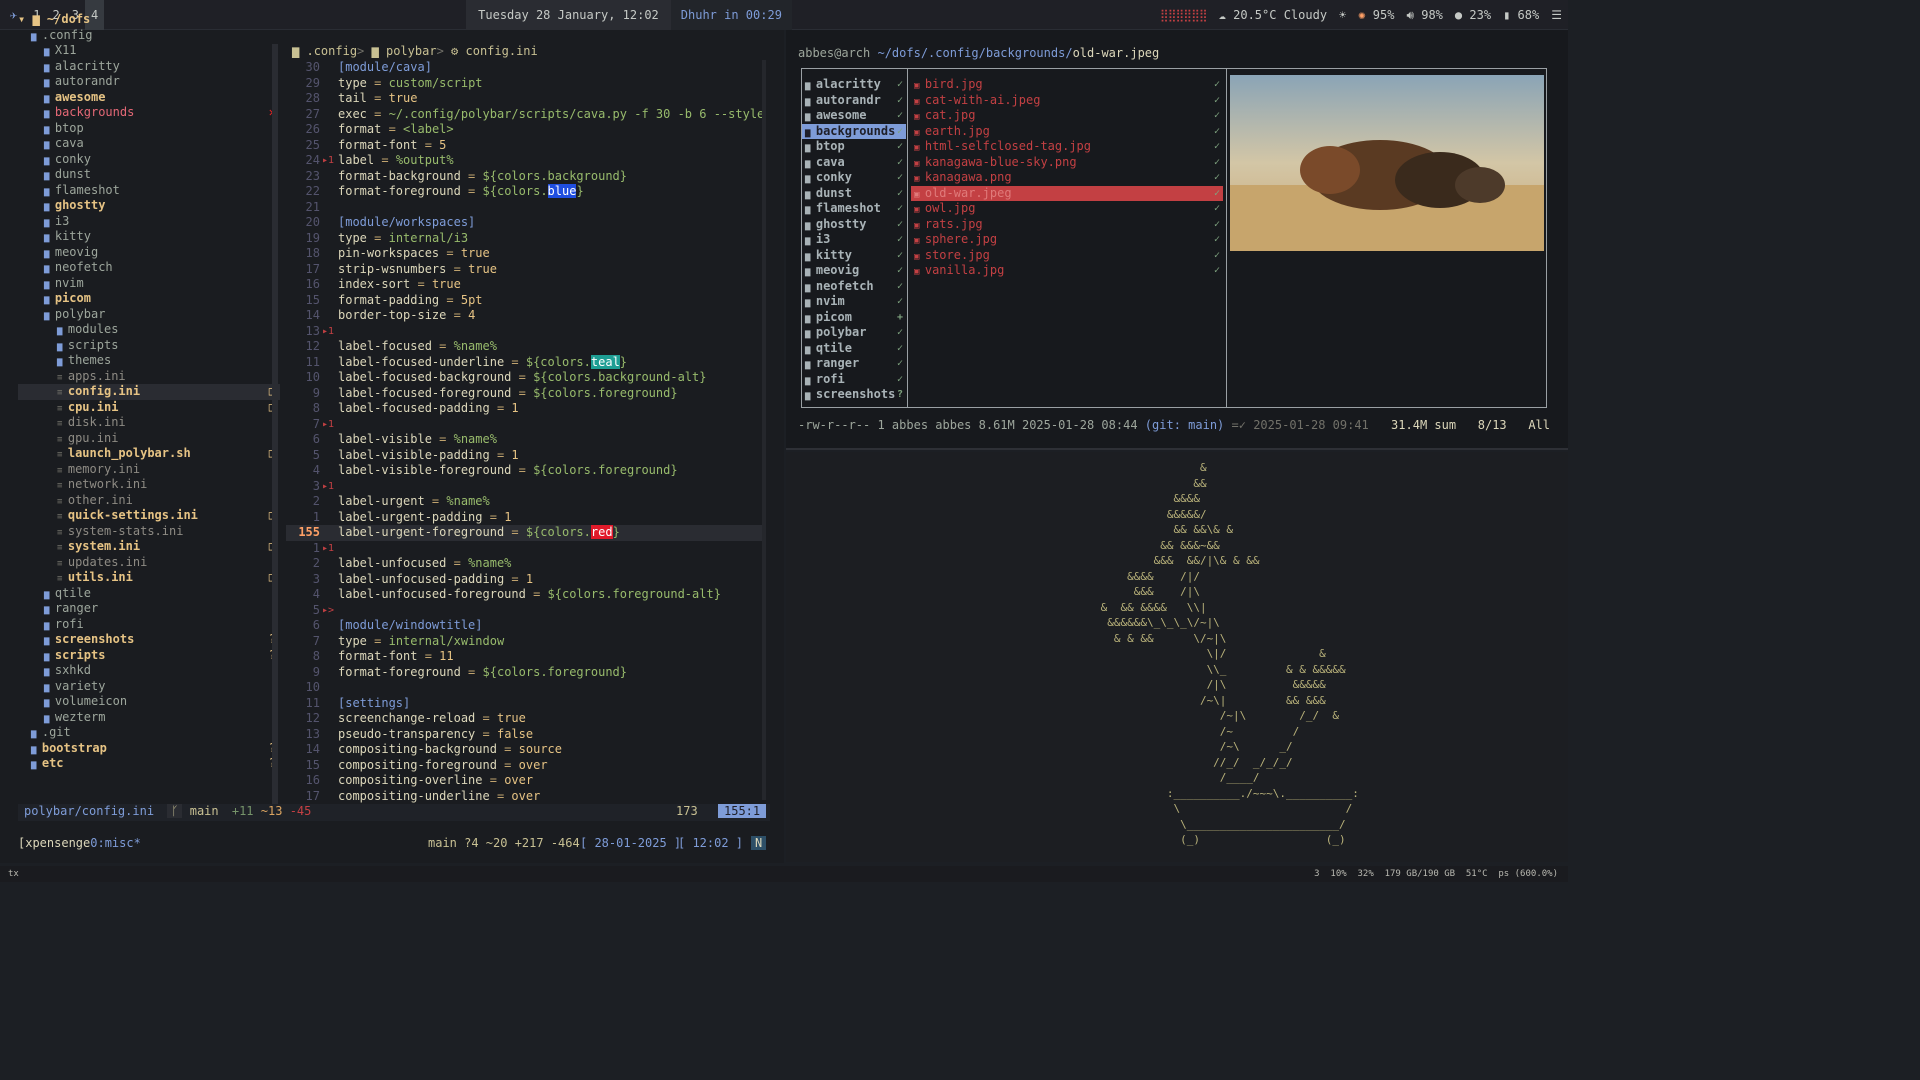 The width and height of the screenshot is (1920, 1080). What do you see at coordinates (854, 318) in the screenshot?
I see `ranger-dir-item: ▆ picom +` at bounding box center [854, 318].